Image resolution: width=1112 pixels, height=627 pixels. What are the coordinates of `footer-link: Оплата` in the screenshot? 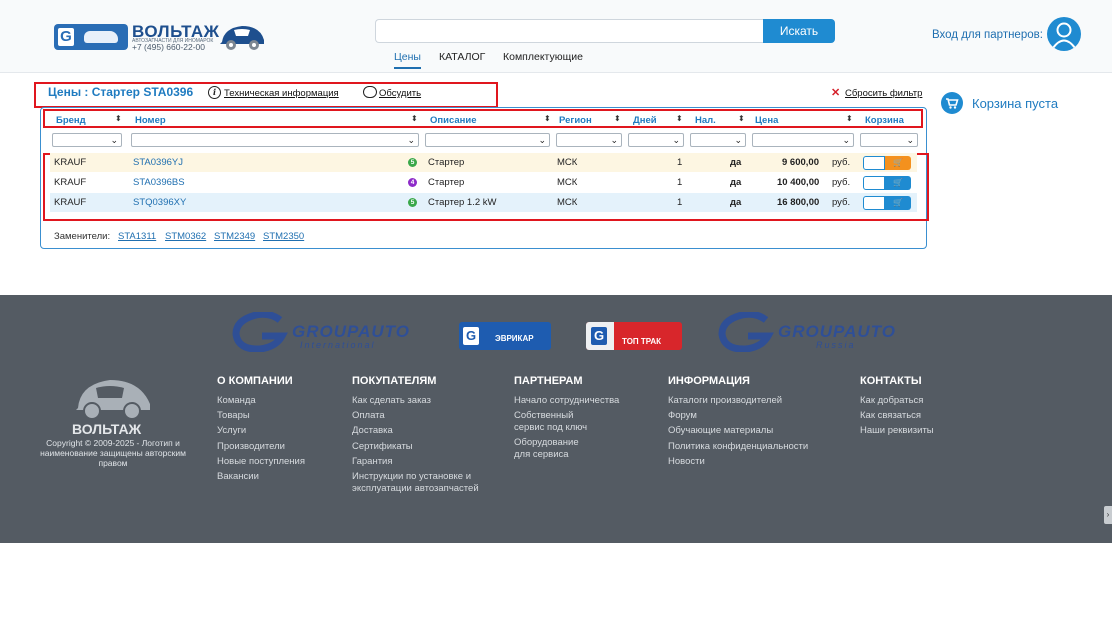 It's located at (368, 416).